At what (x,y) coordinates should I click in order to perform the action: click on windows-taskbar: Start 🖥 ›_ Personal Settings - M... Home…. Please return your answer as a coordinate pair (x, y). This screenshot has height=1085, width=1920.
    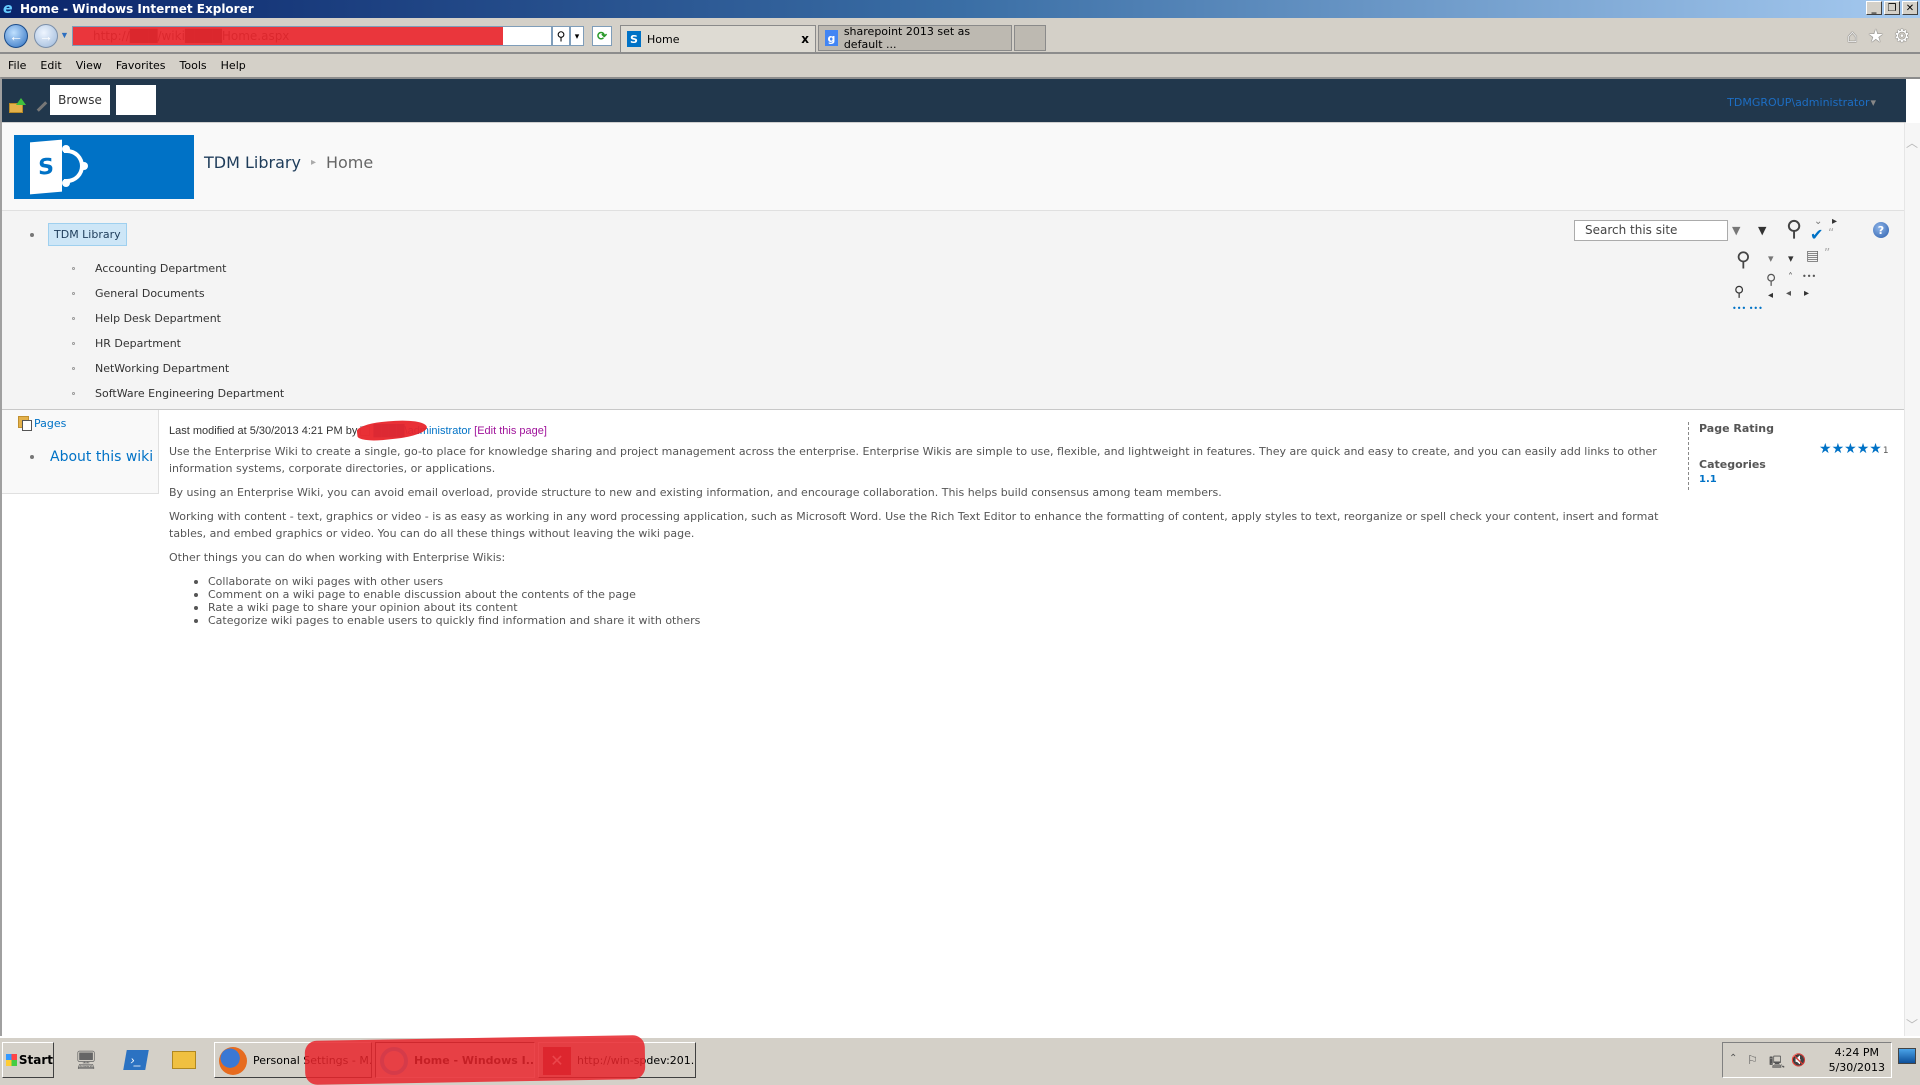
    Looking at the image, I should click on (960, 1060).